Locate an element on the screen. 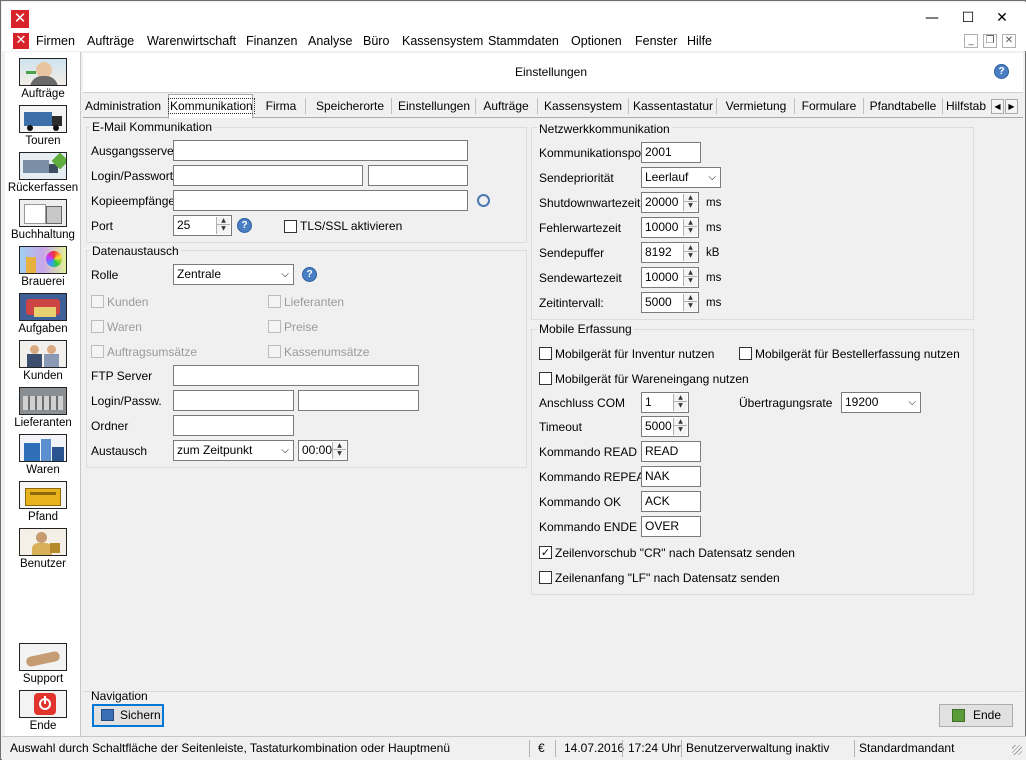 The width and height of the screenshot is (1026, 760). kommando-ende-input: OVER is located at coordinates (671, 526).